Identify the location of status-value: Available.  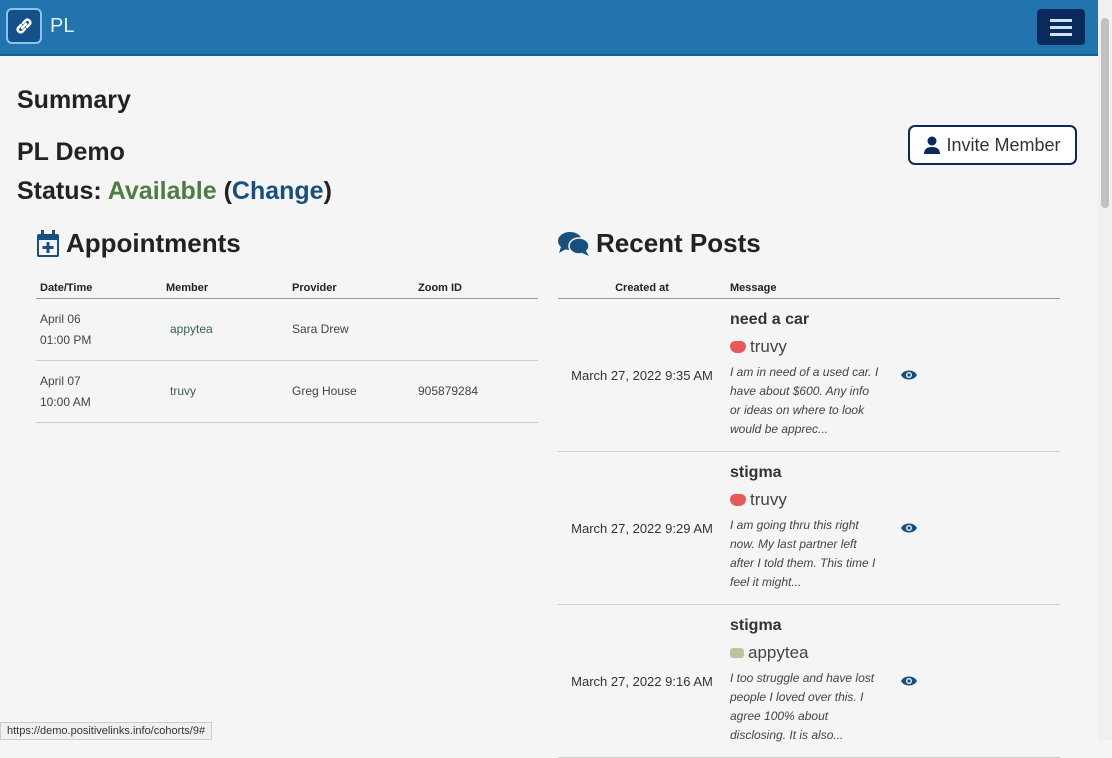
(162, 191).